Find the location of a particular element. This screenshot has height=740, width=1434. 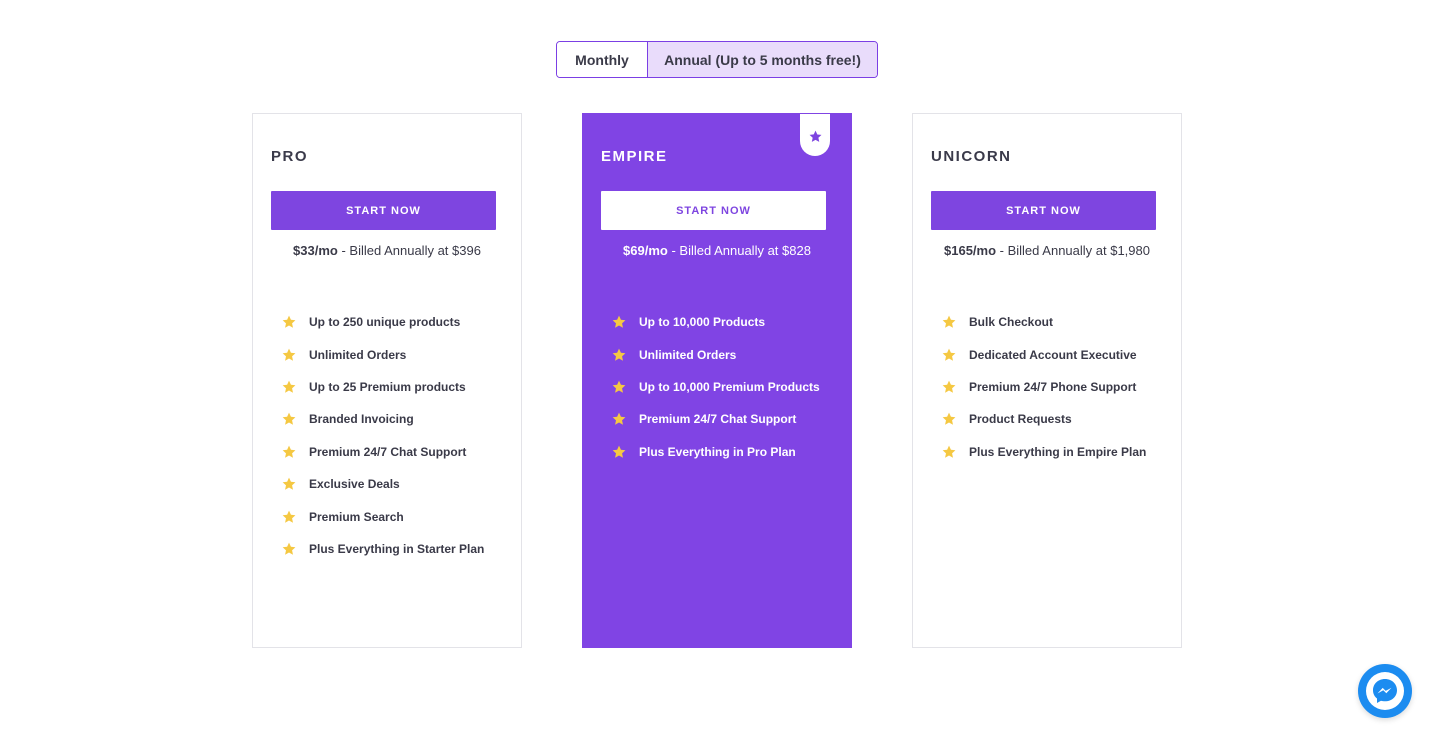

feature-label: Premium 24/7 Phone Support is located at coordinates (1053, 386).